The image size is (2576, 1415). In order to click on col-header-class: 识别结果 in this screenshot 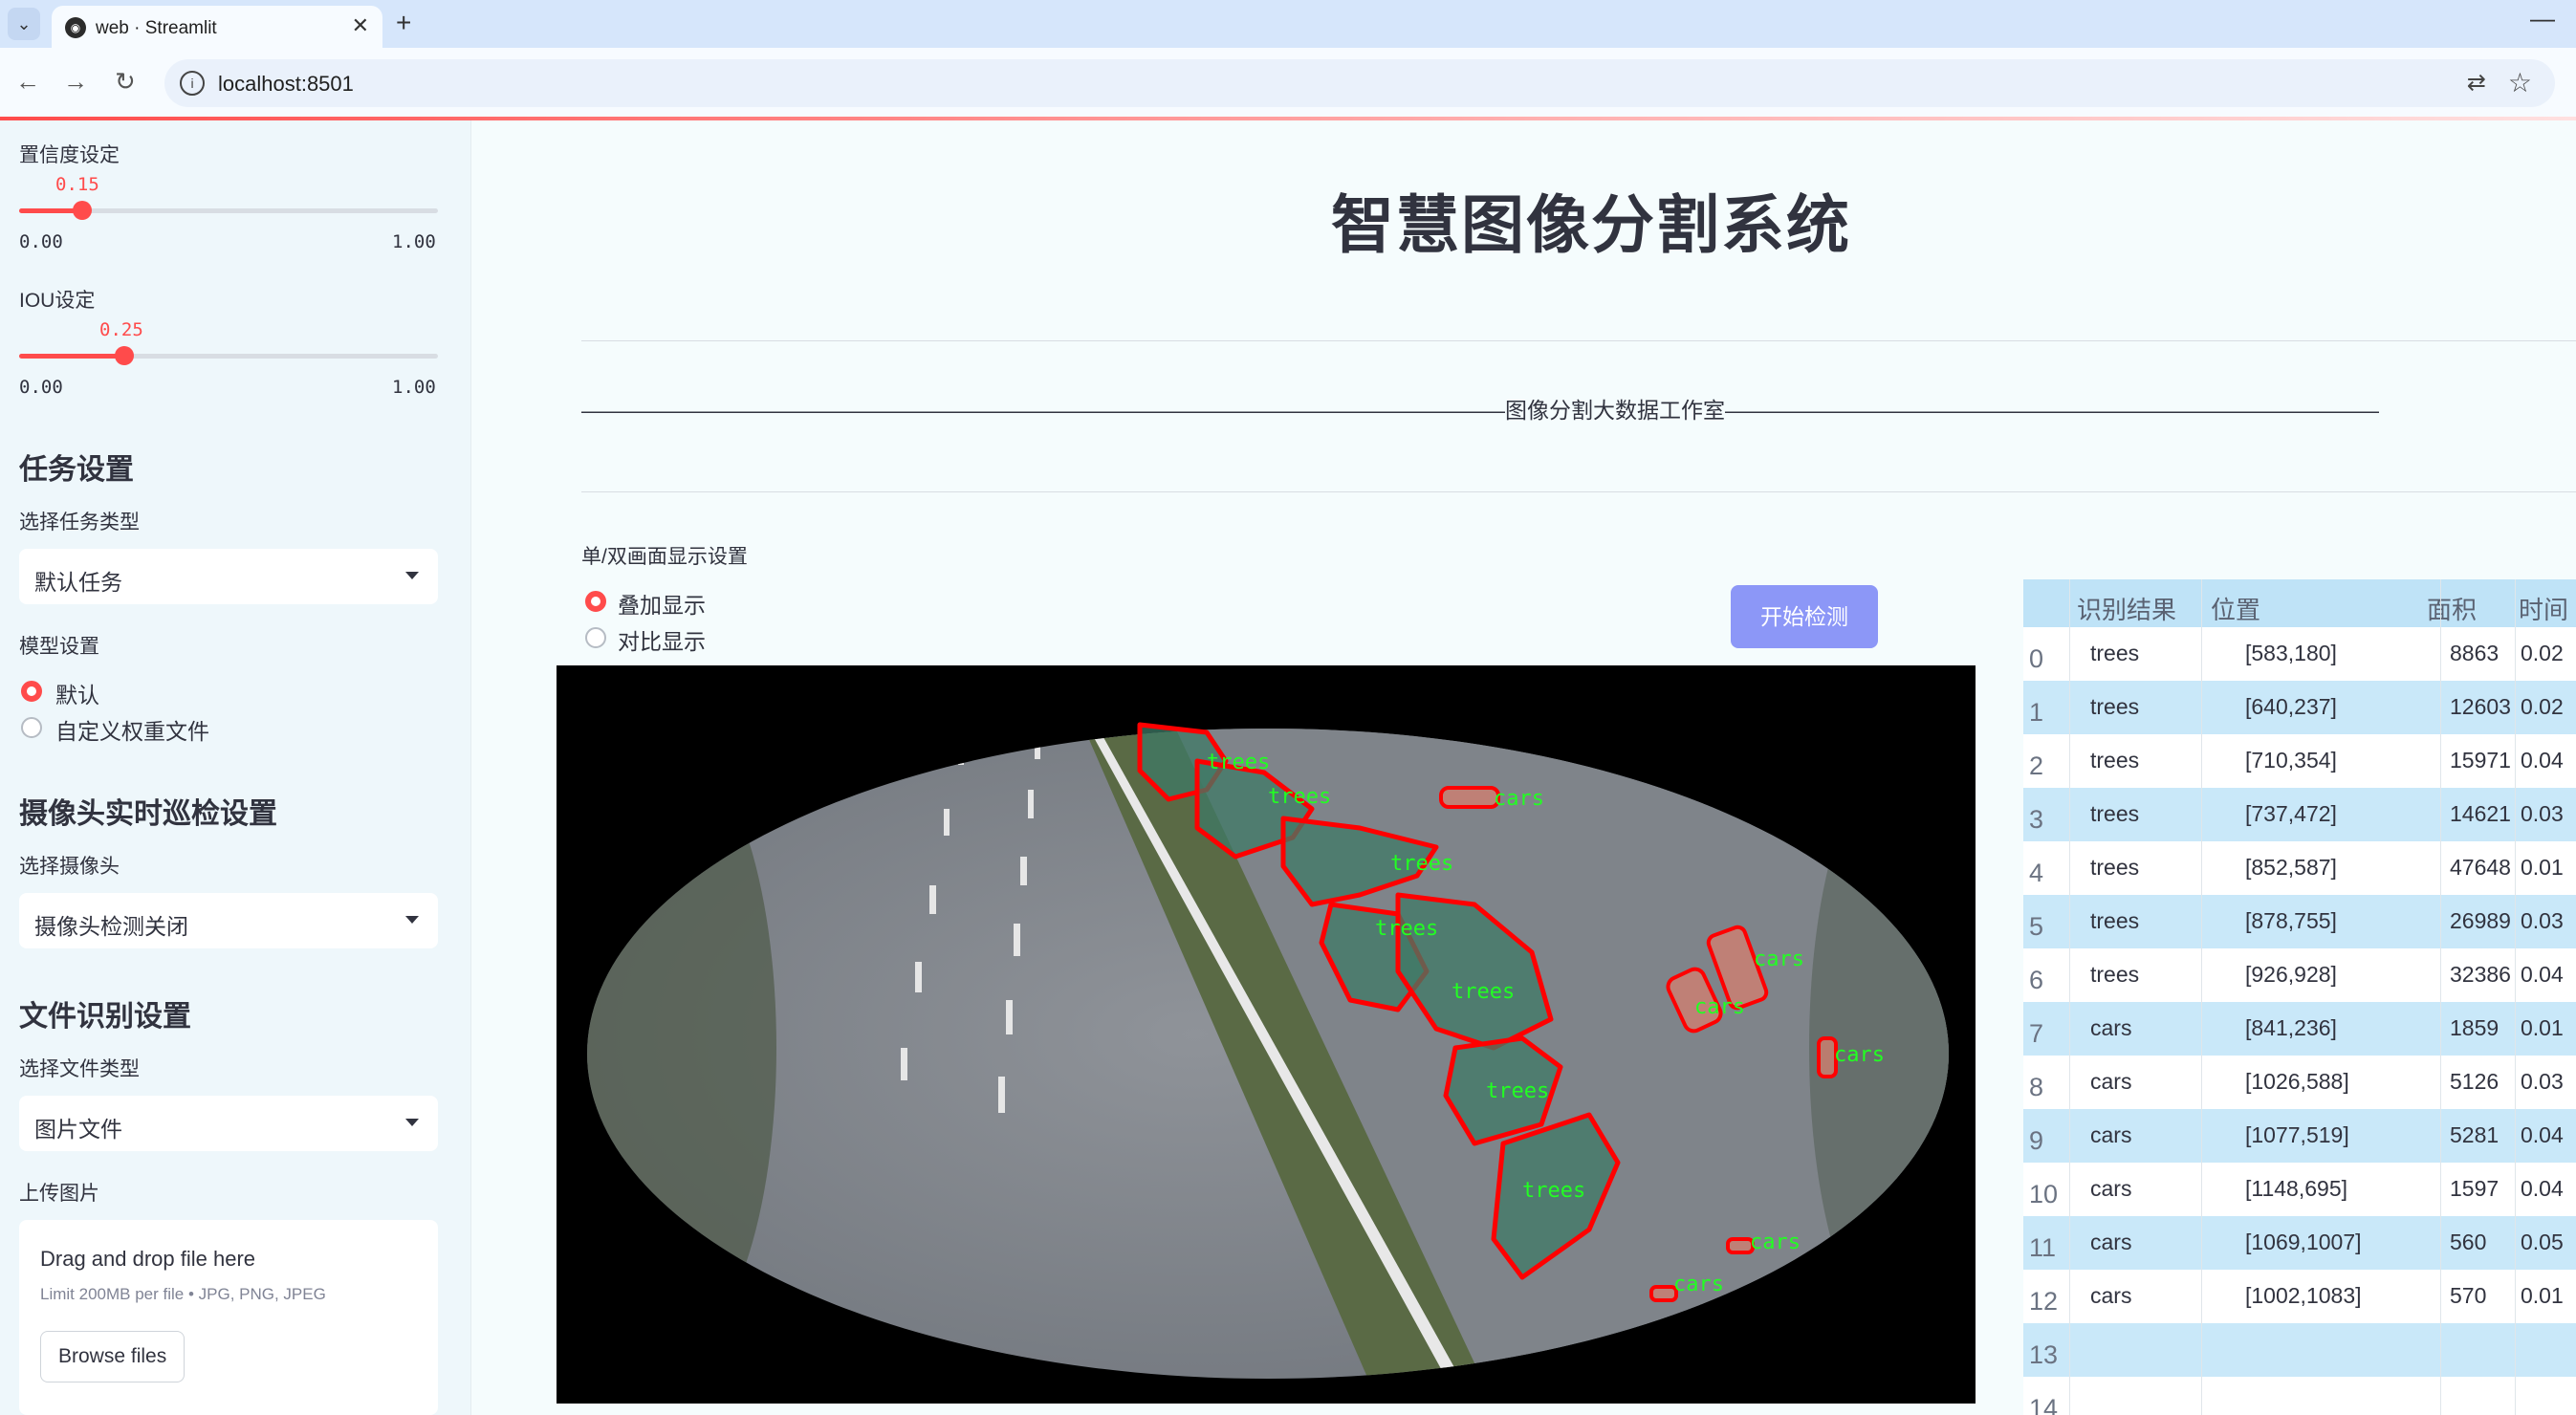, I will do `click(2126, 609)`.